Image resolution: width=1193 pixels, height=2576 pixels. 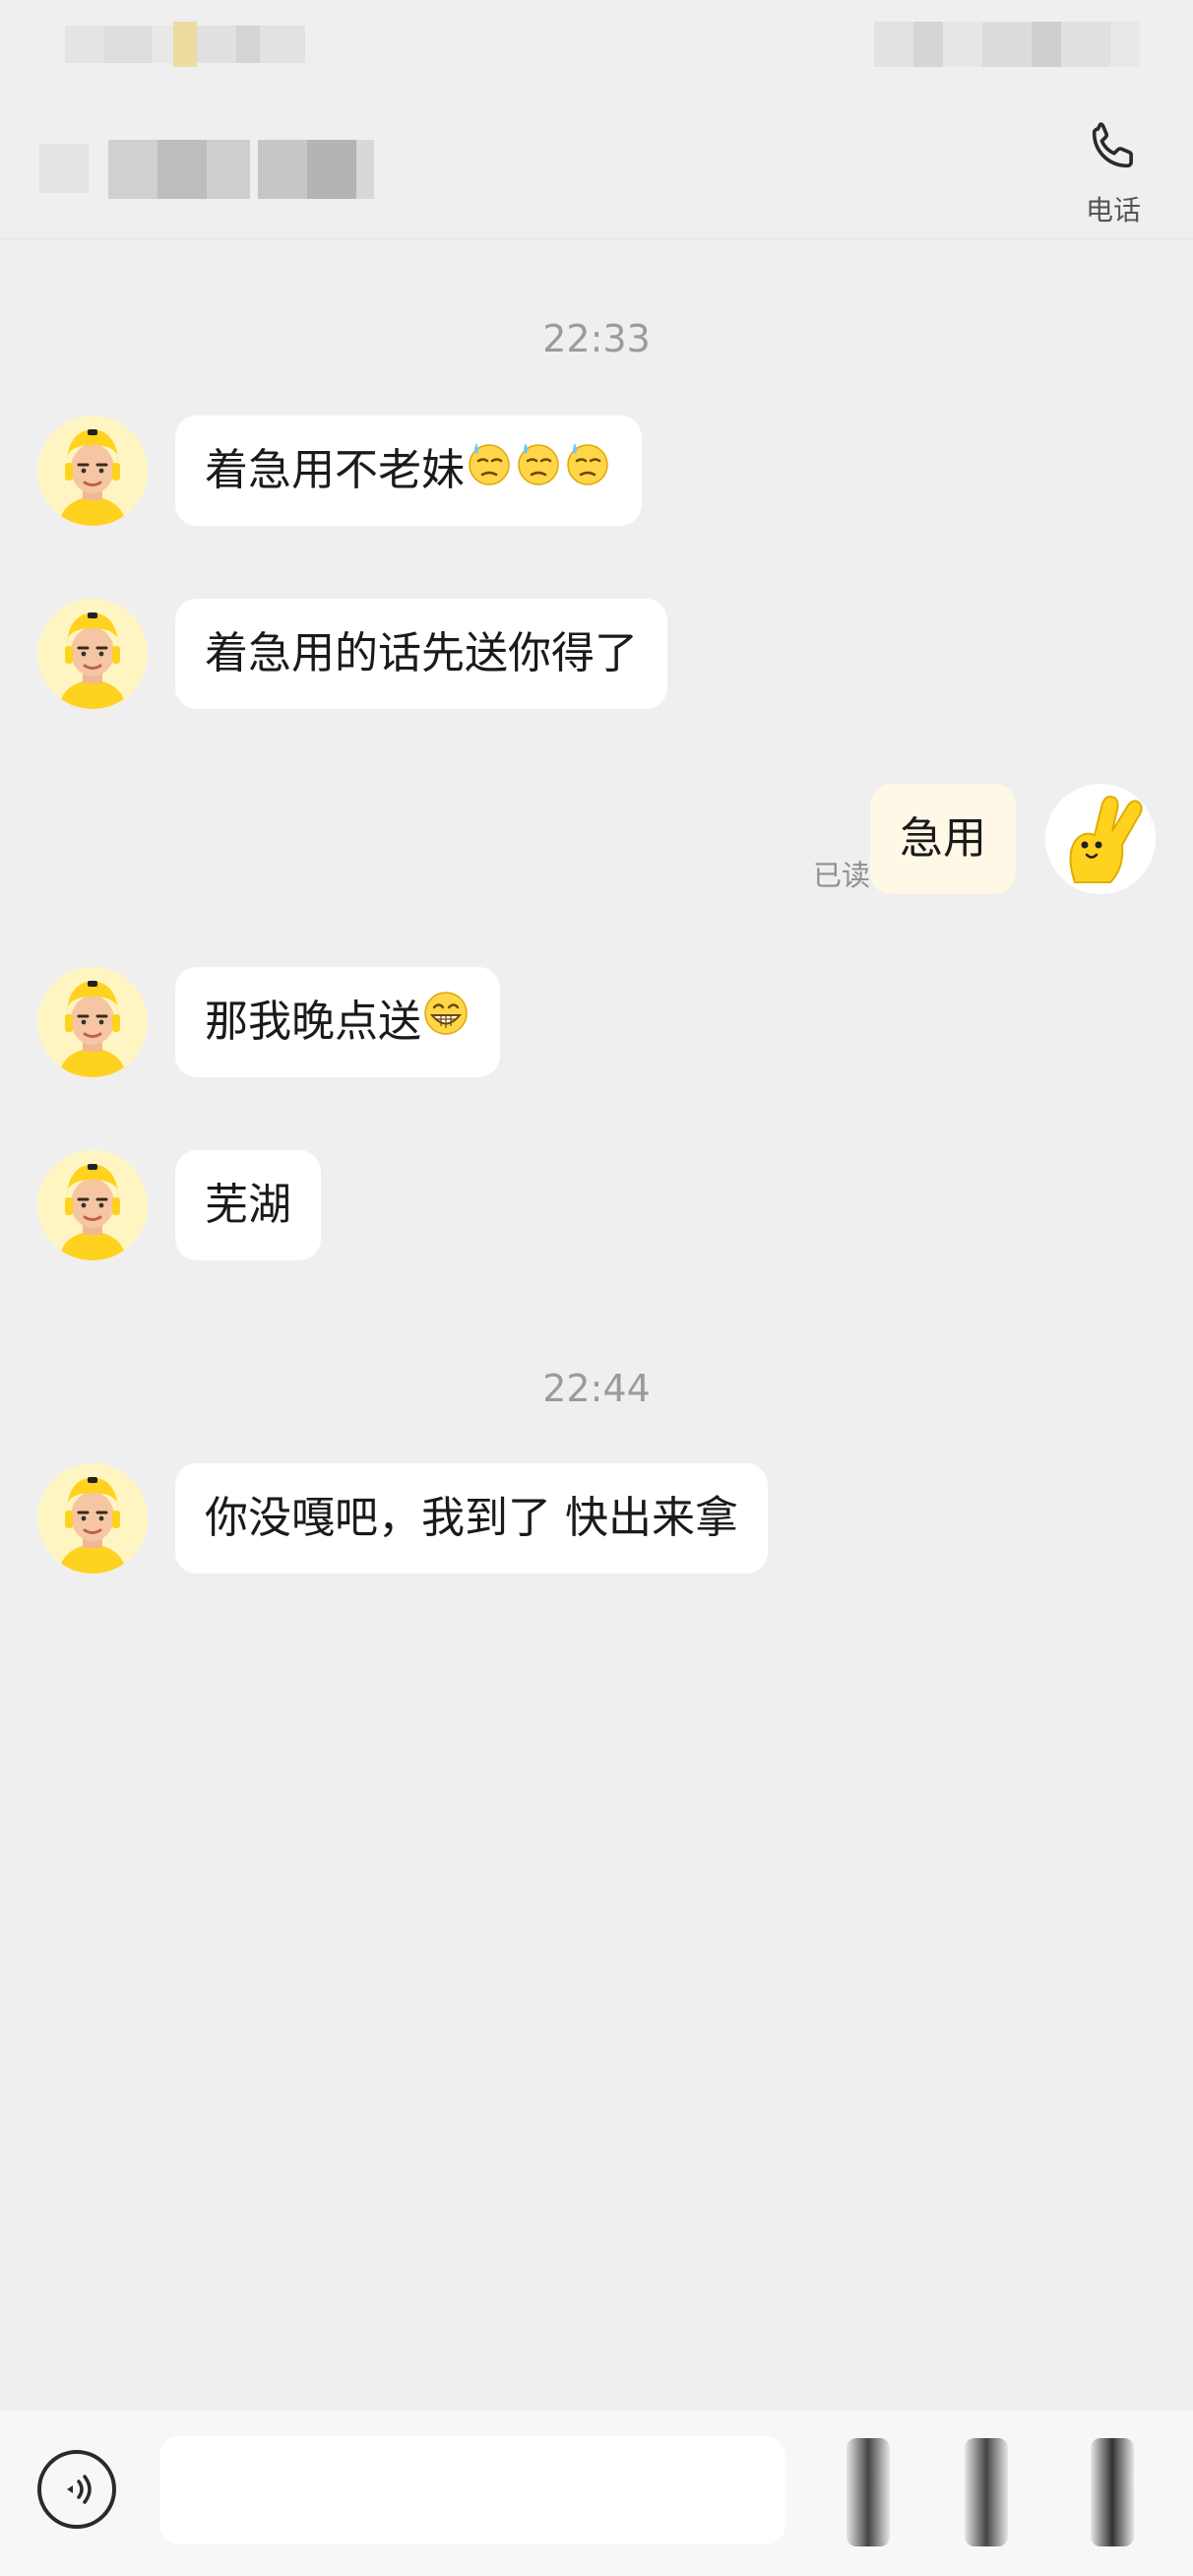 I want to click on blurred-send-icon, so click(x=1112, y=2492).